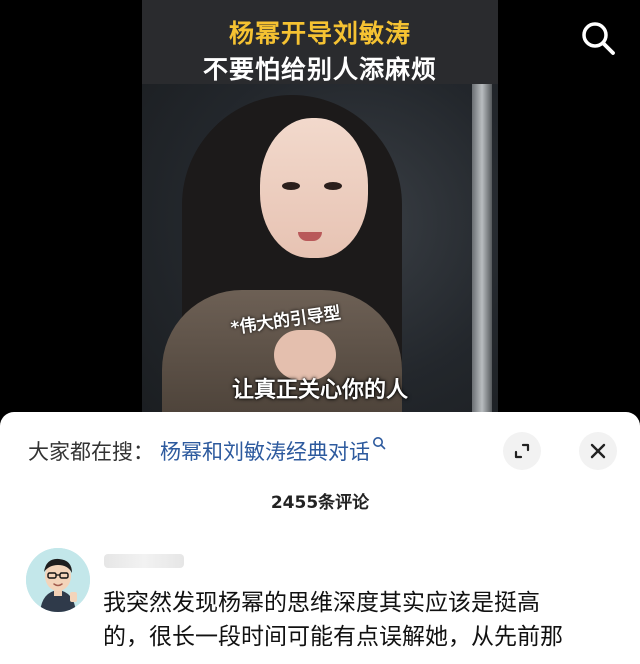  What do you see at coordinates (319, 69) in the screenshot?
I see `video-title-line2: 不要怕给别人添麻烦` at bounding box center [319, 69].